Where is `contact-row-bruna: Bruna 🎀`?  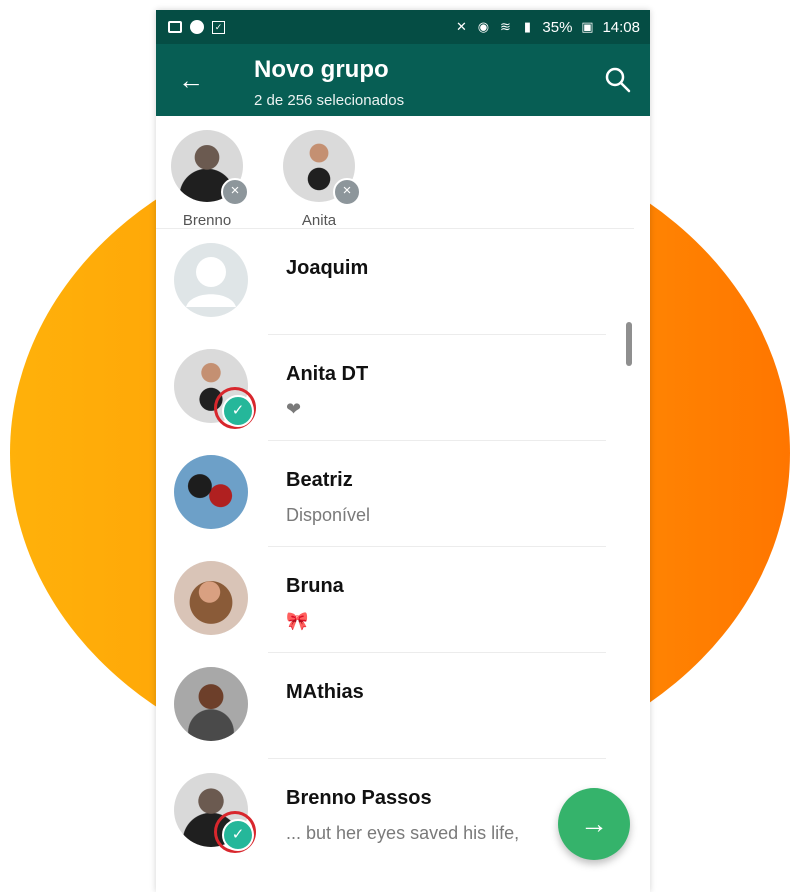
contact-row-bruna: Bruna 🎀 is located at coordinates (403, 600).